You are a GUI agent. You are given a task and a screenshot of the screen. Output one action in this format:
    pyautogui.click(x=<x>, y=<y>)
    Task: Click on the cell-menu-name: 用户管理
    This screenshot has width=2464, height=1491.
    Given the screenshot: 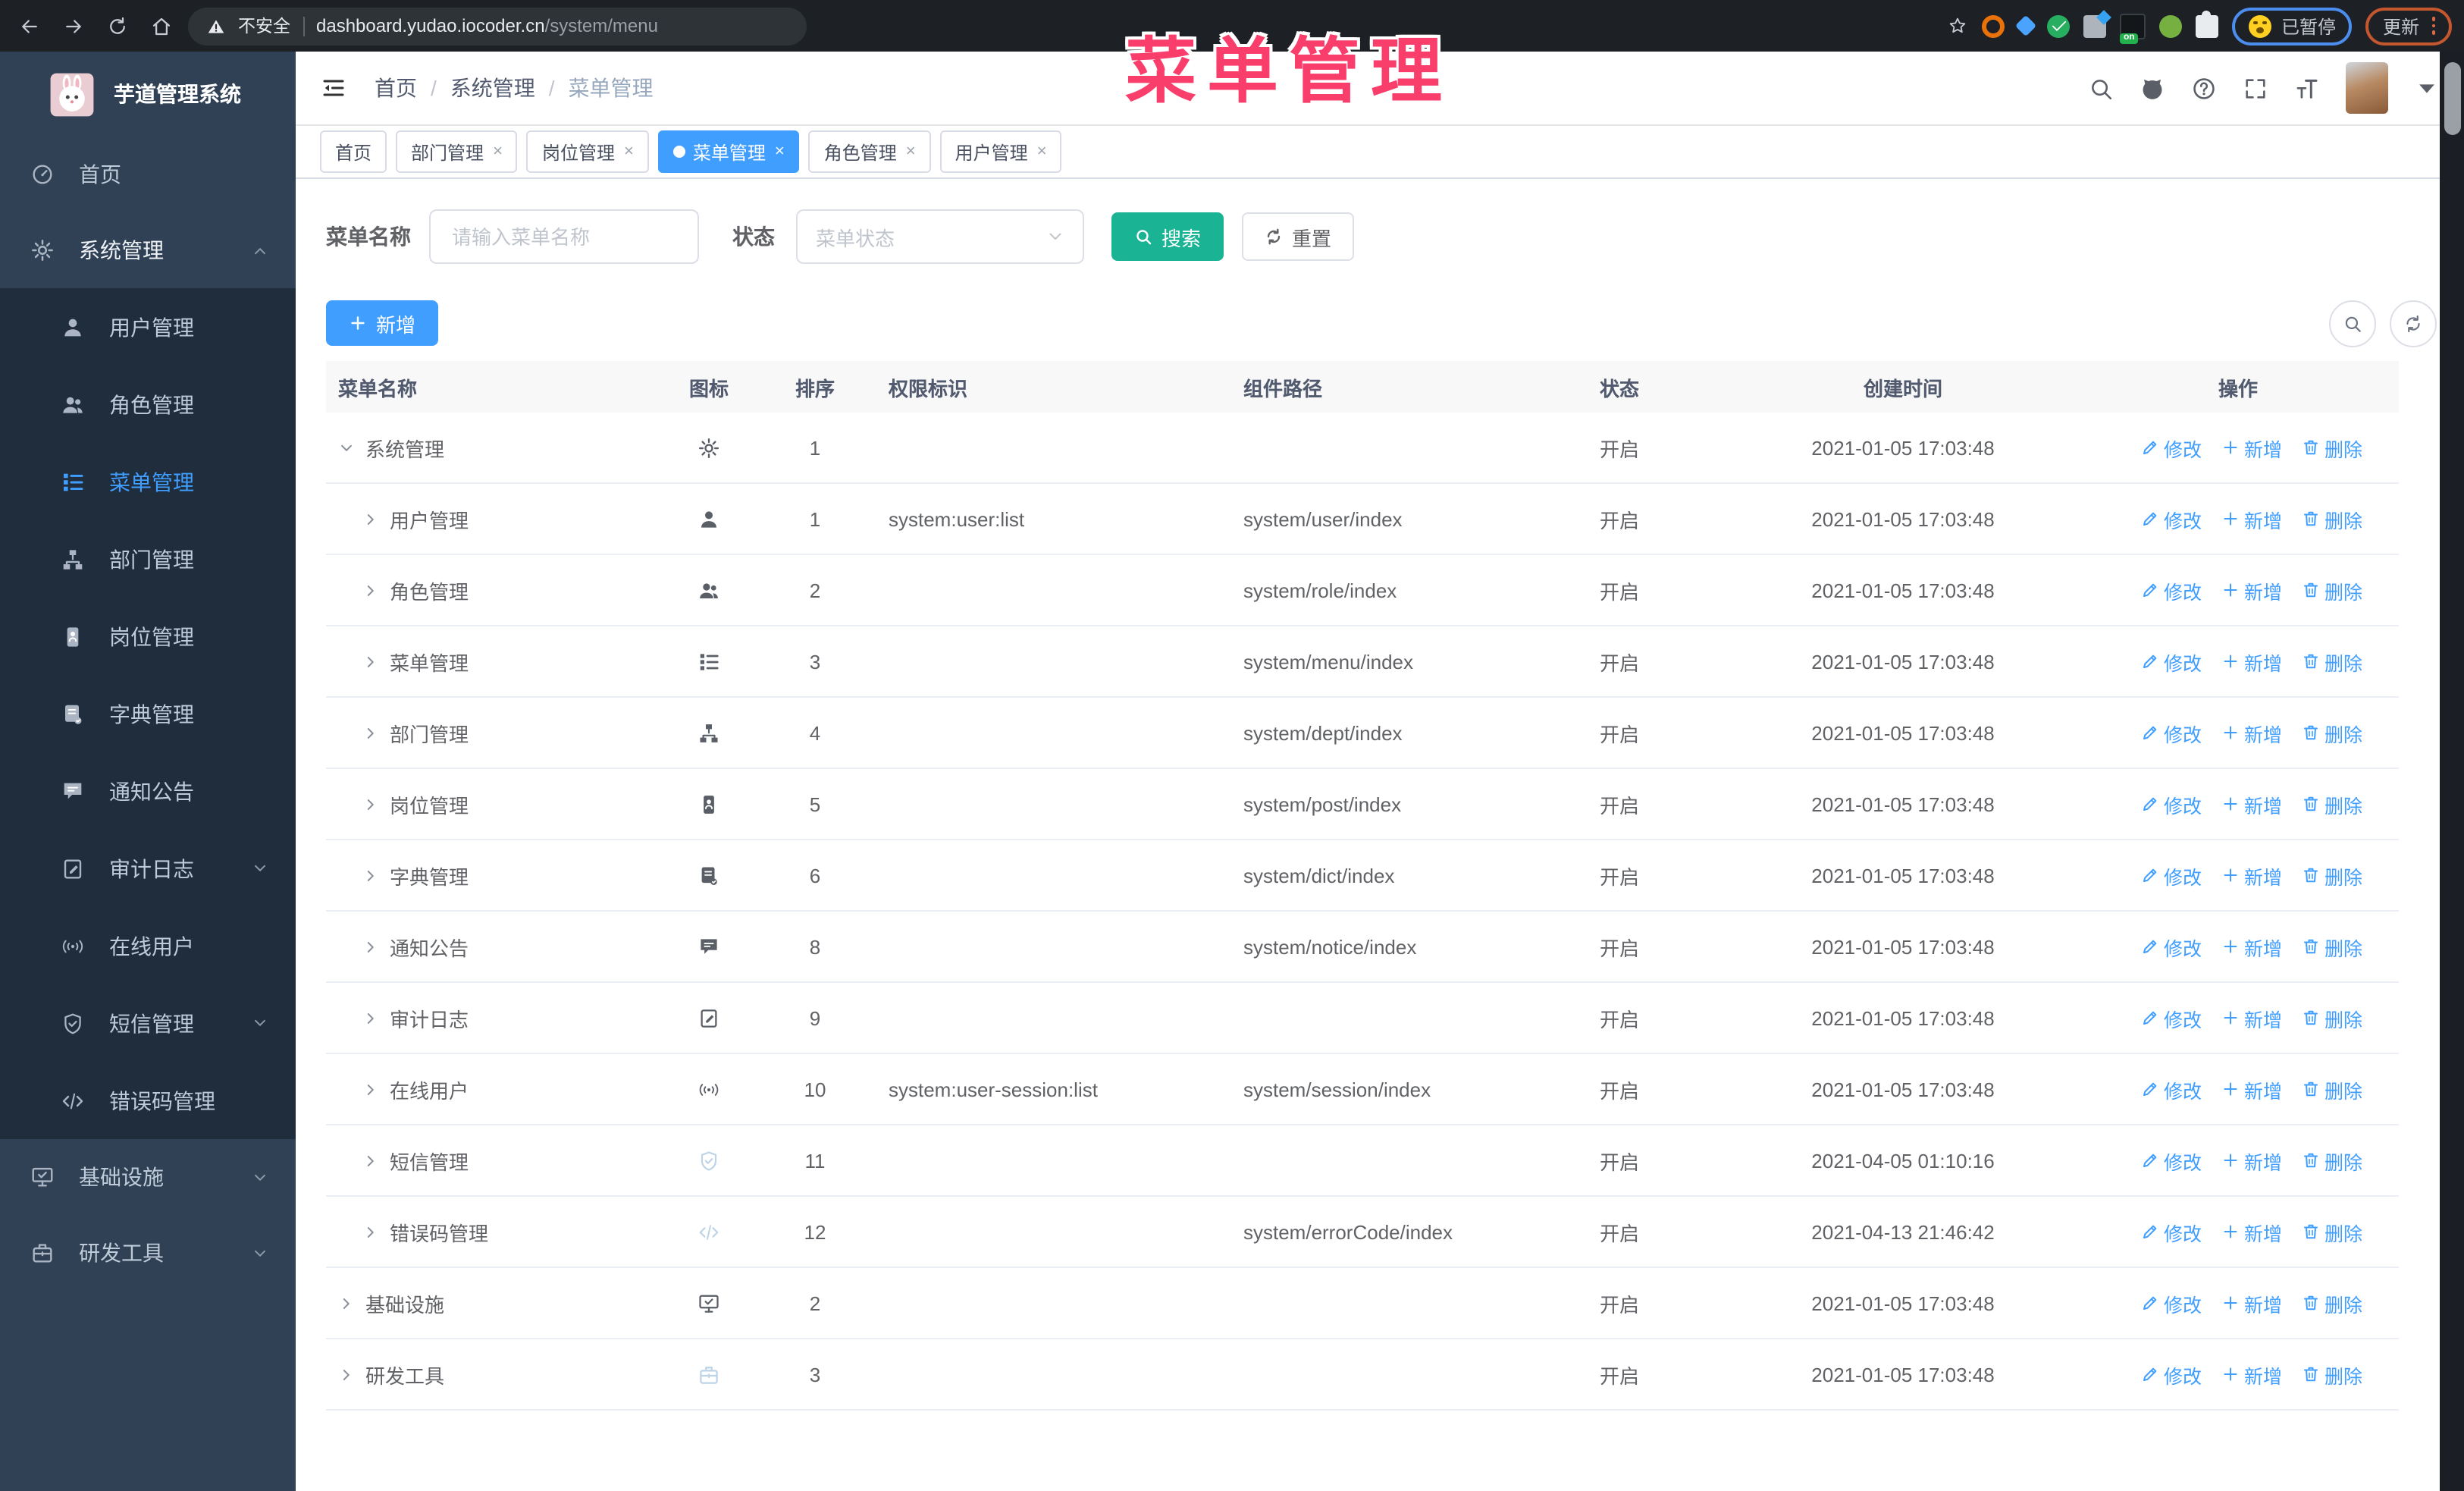 What is the action you would take?
    pyautogui.click(x=489, y=518)
    